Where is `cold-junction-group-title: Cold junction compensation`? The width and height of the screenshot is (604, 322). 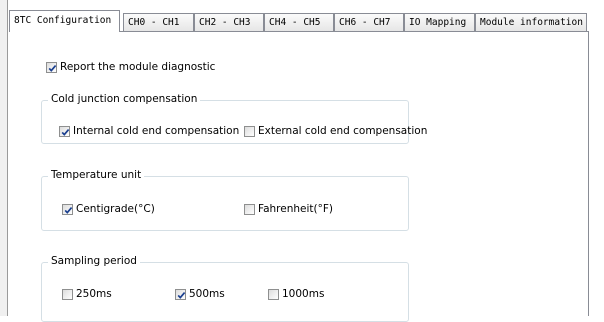 cold-junction-group-title: Cold junction compensation is located at coordinates (124, 99).